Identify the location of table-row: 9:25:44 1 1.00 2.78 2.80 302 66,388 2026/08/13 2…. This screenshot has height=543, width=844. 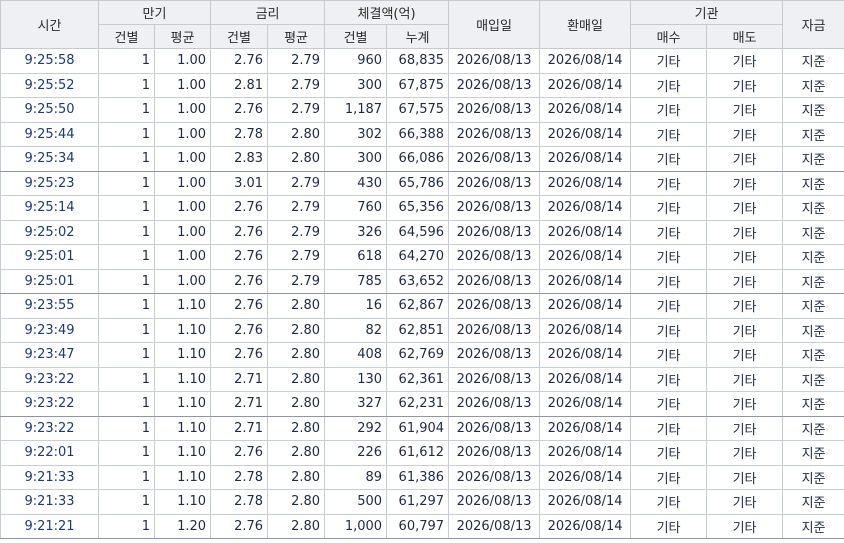
(422, 134).